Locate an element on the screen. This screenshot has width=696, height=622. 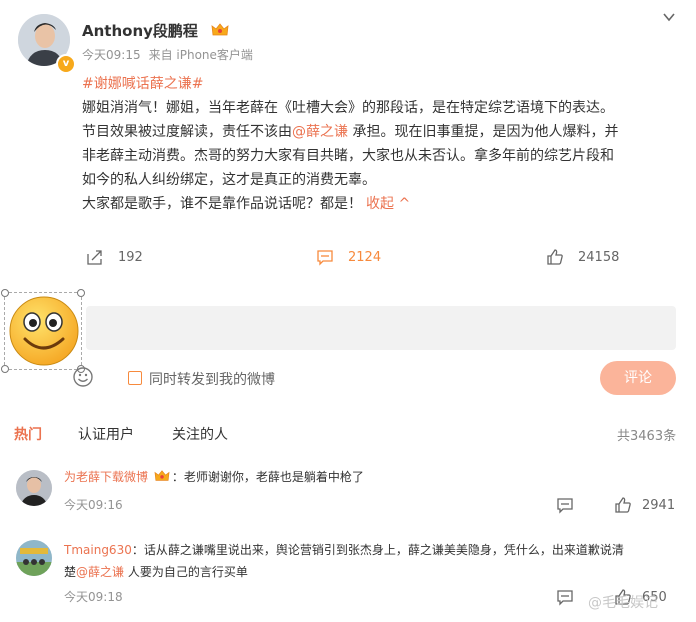
post-line: 娜姐消消气！娜姐，当年老薛在《吐槽大会》的那段话，是在特定综艺语境下的表达。 is located at coordinates (348, 108).